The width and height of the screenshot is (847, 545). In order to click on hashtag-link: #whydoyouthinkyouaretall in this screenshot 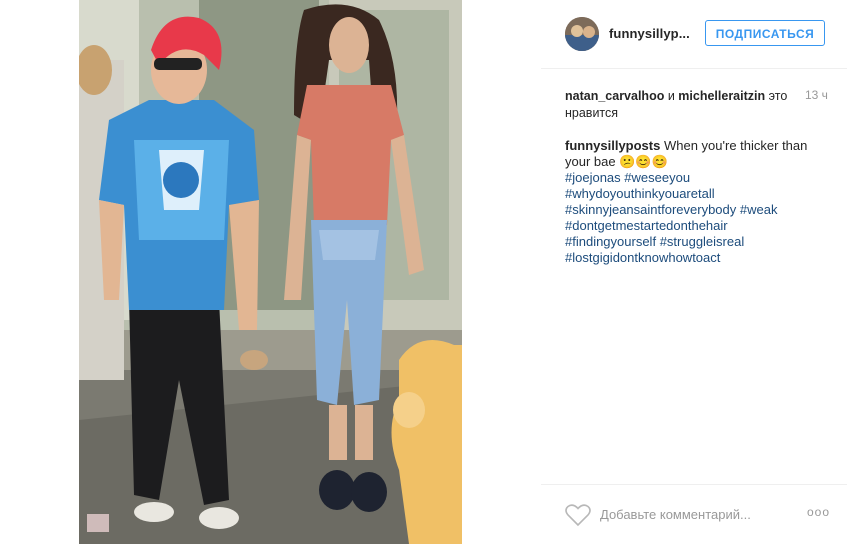, I will do `click(696, 194)`.